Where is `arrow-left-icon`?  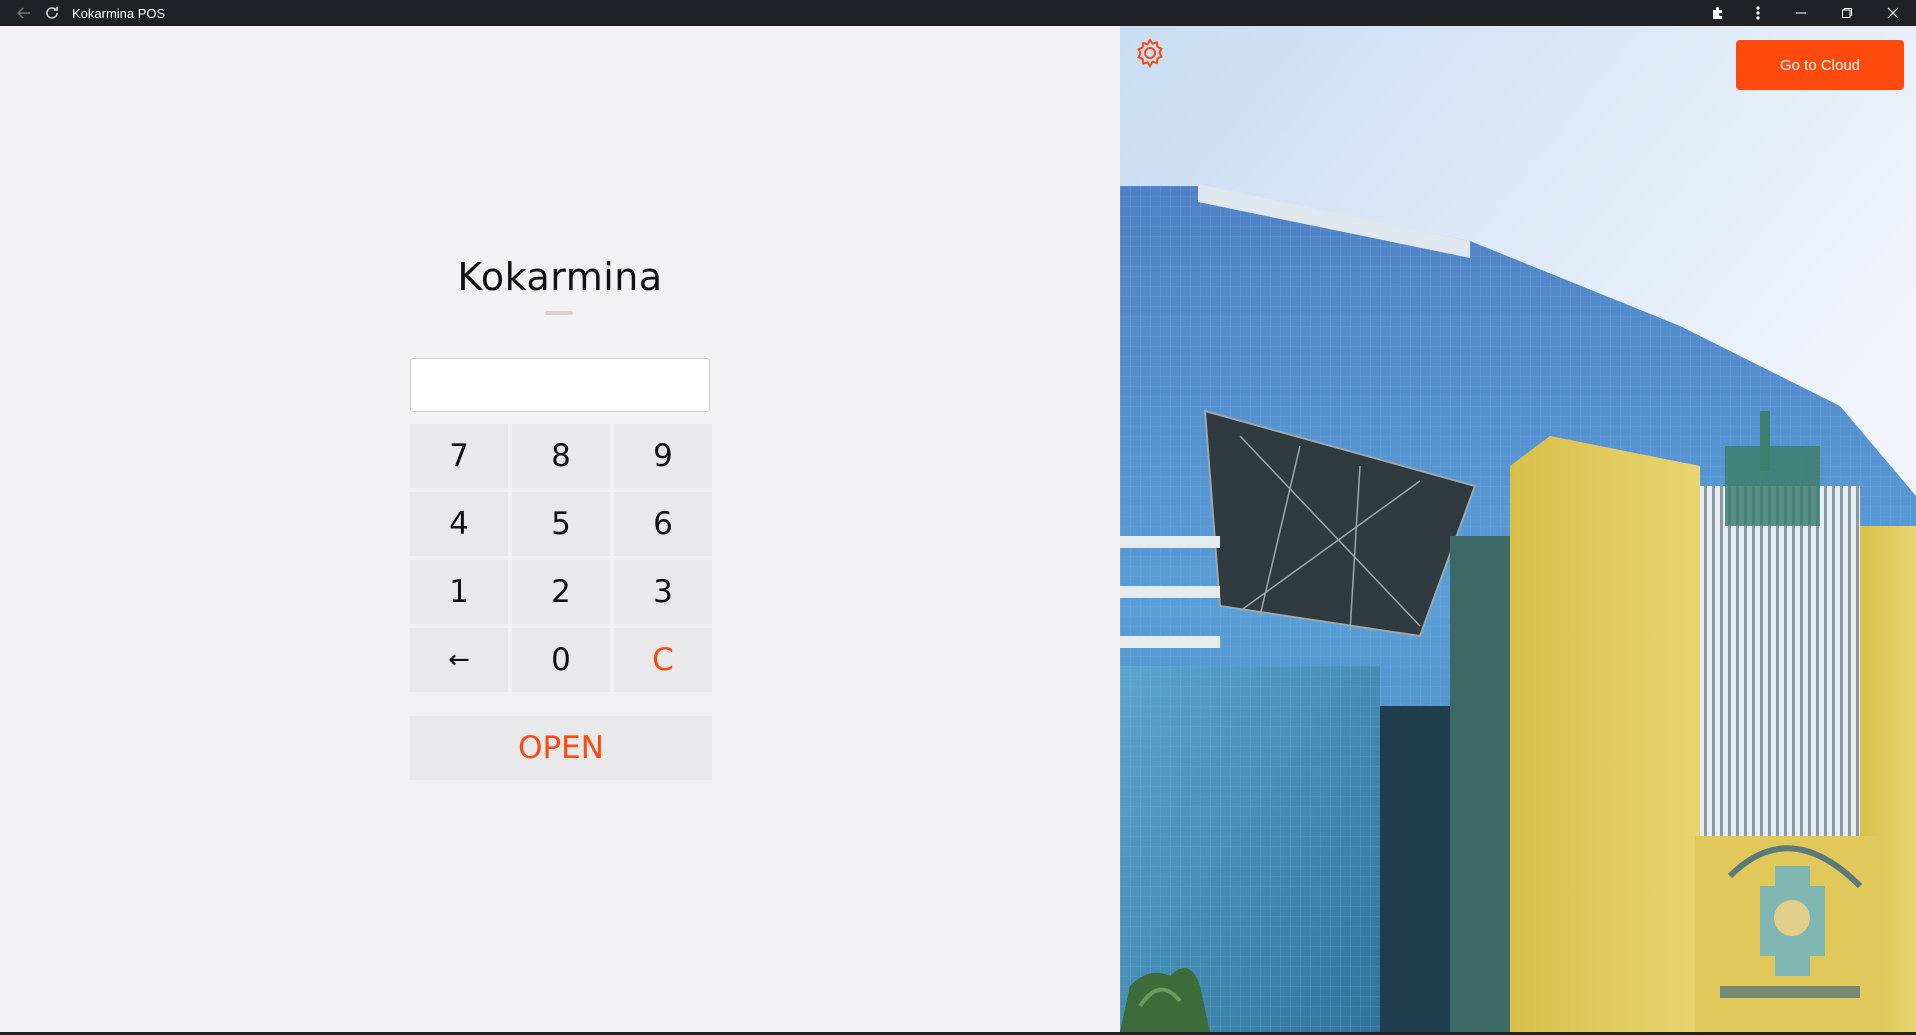
arrow-left-icon is located at coordinates (24, 13).